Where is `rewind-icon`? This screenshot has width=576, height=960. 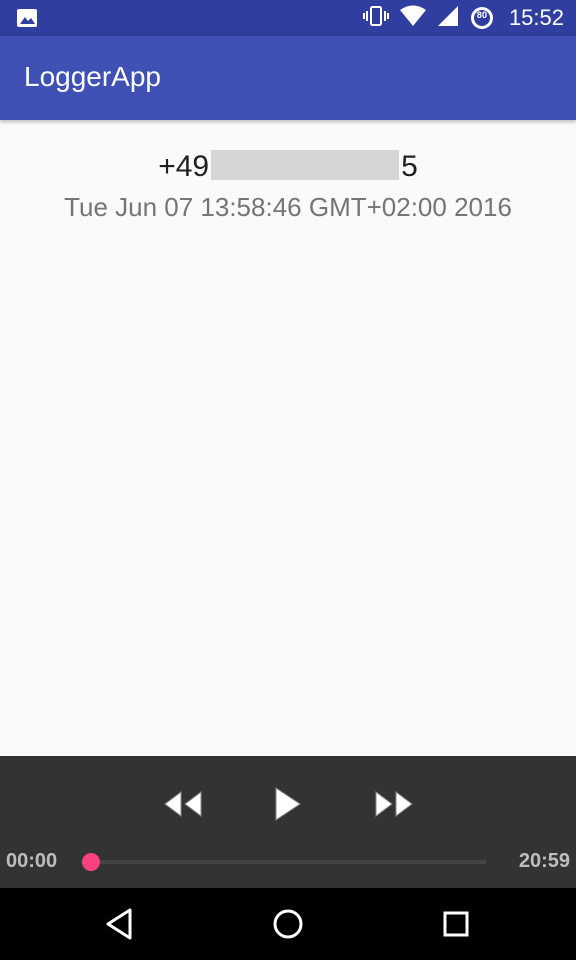 rewind-icon is located at coordinates (183, 804).